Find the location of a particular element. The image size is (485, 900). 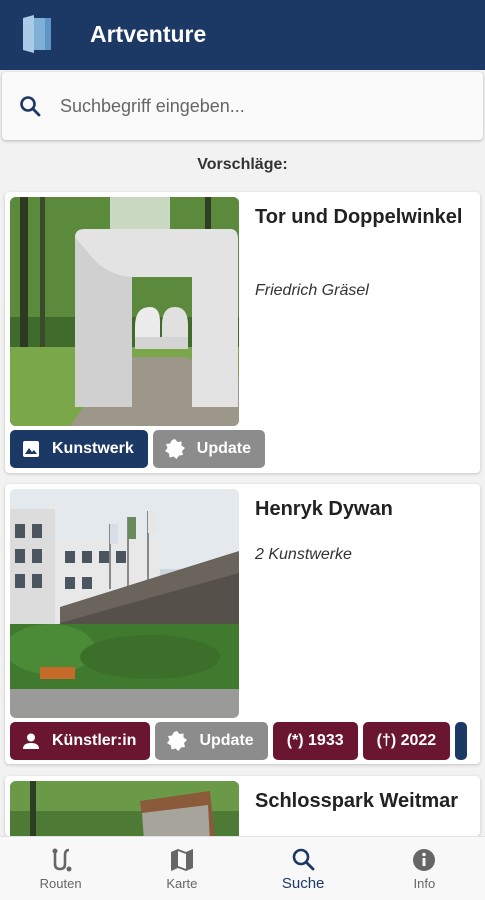

chip-label: Kunstwerk is located at coordinates (93, 448).